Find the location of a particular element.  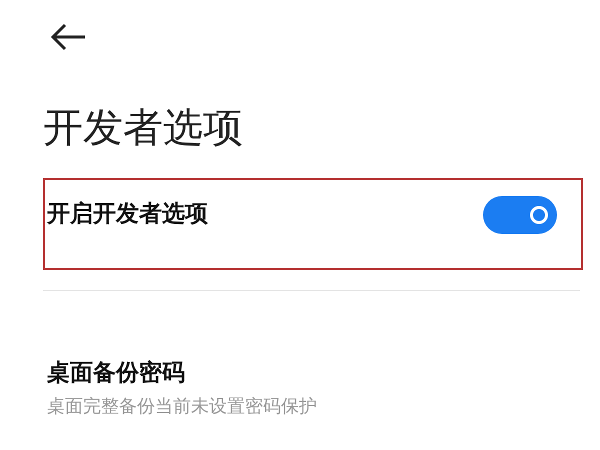

toggle-switch is located at coordinates (520, 215).